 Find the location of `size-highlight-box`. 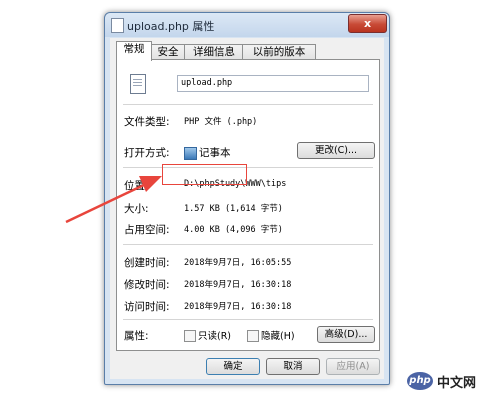

size-highlight-box is located at coordinates (204, 174).